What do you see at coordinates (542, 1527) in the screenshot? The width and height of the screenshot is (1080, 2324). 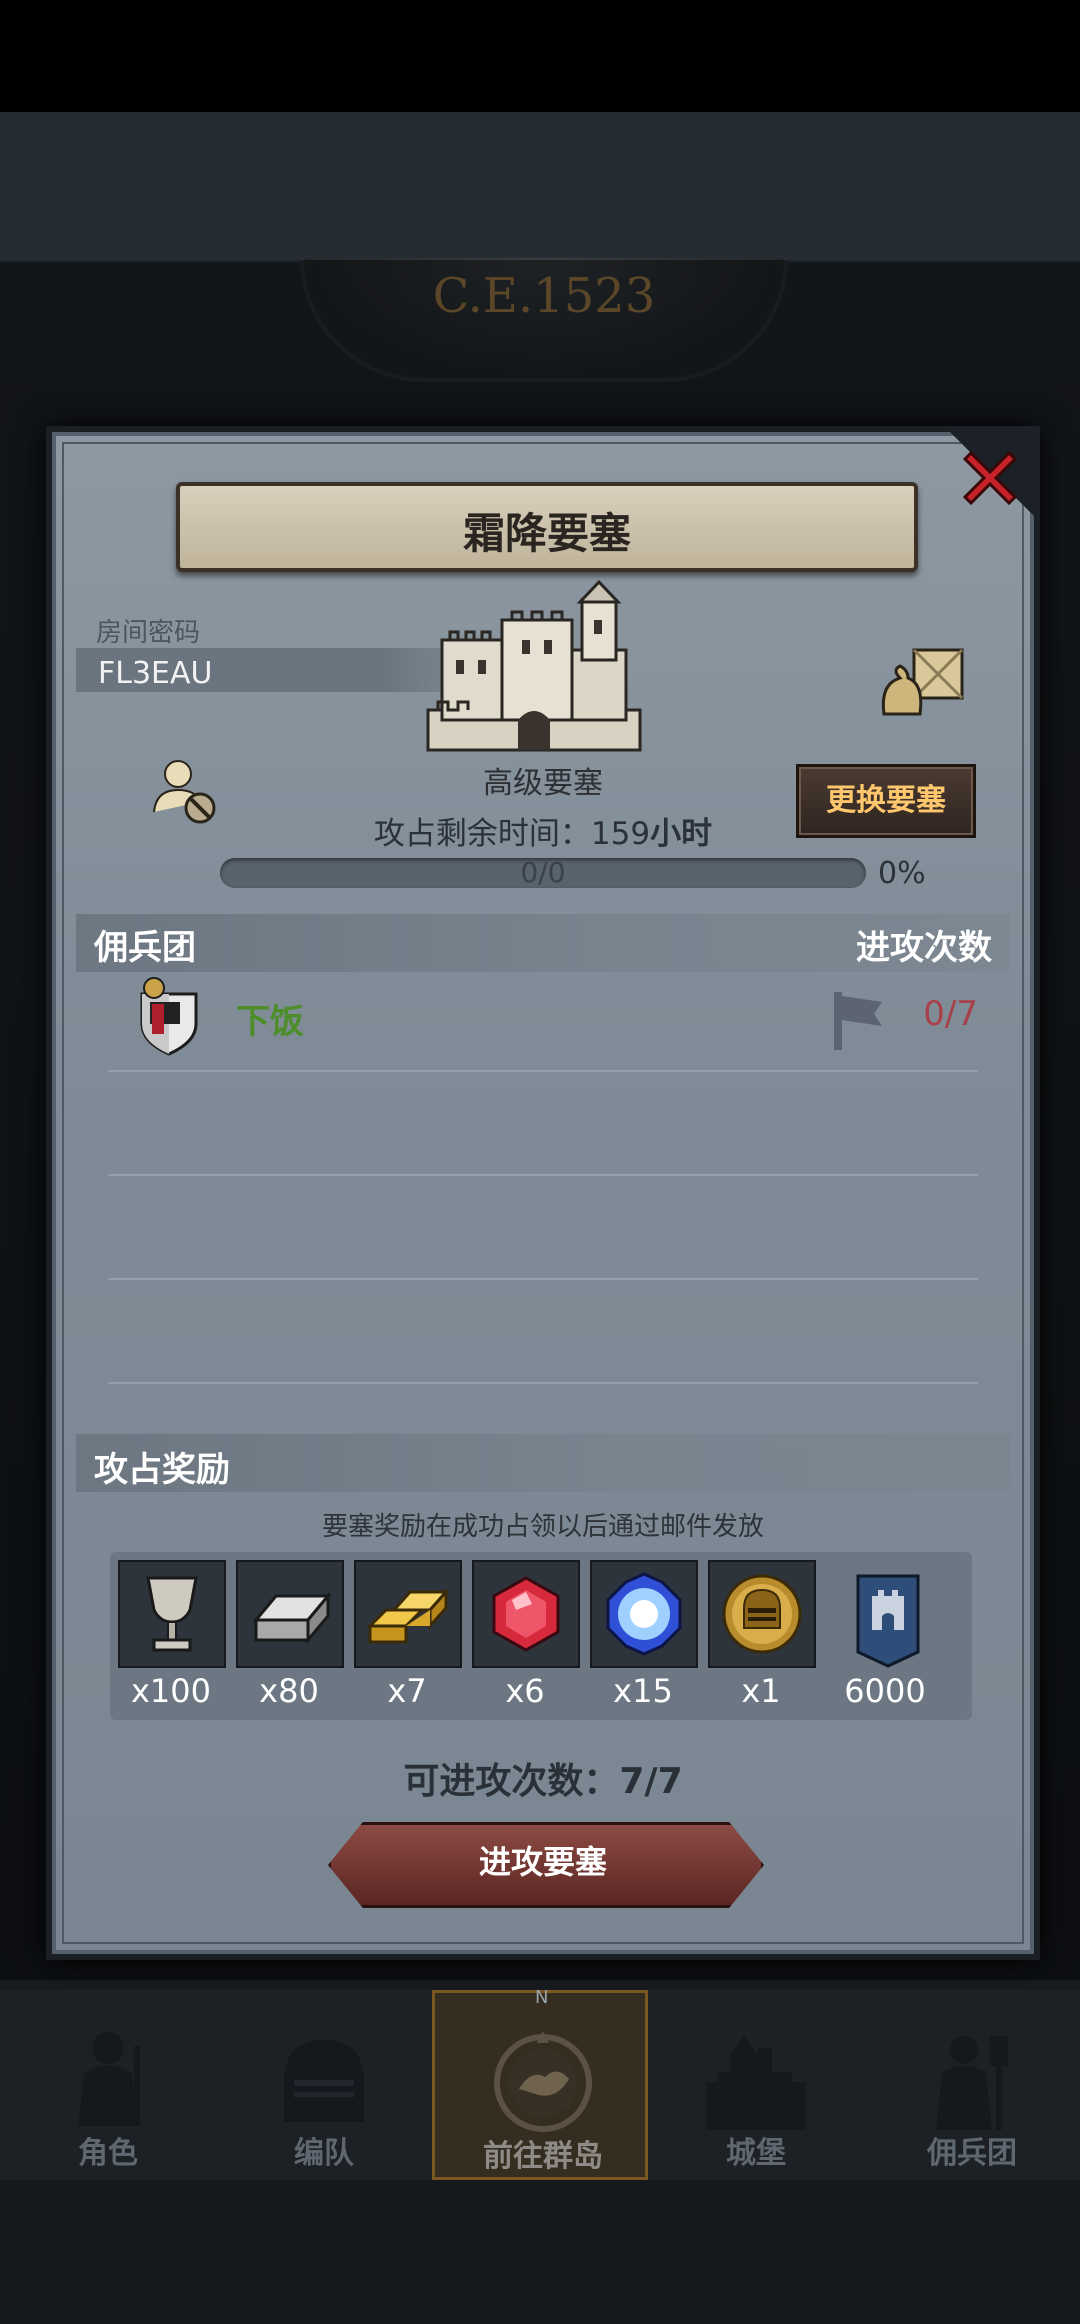 I see `reward-note: 要塞奖励在成功占领以后通过邮件发放` at bounding box center [542, 1527].